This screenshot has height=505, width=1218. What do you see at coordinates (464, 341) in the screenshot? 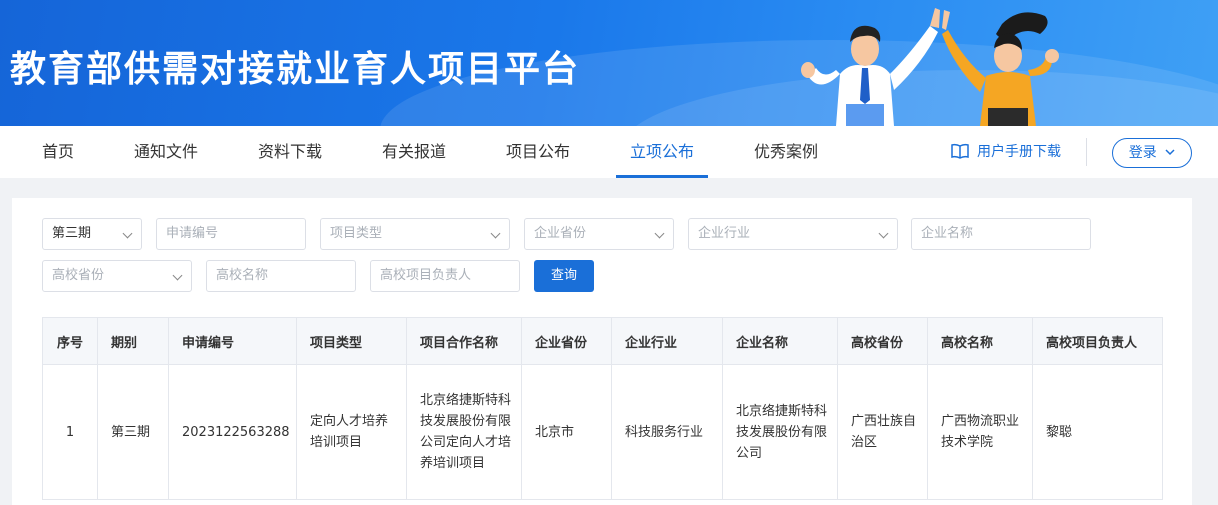
I see `header-cooperation-name: 项目合作名称` at bounding box center [464, 341].